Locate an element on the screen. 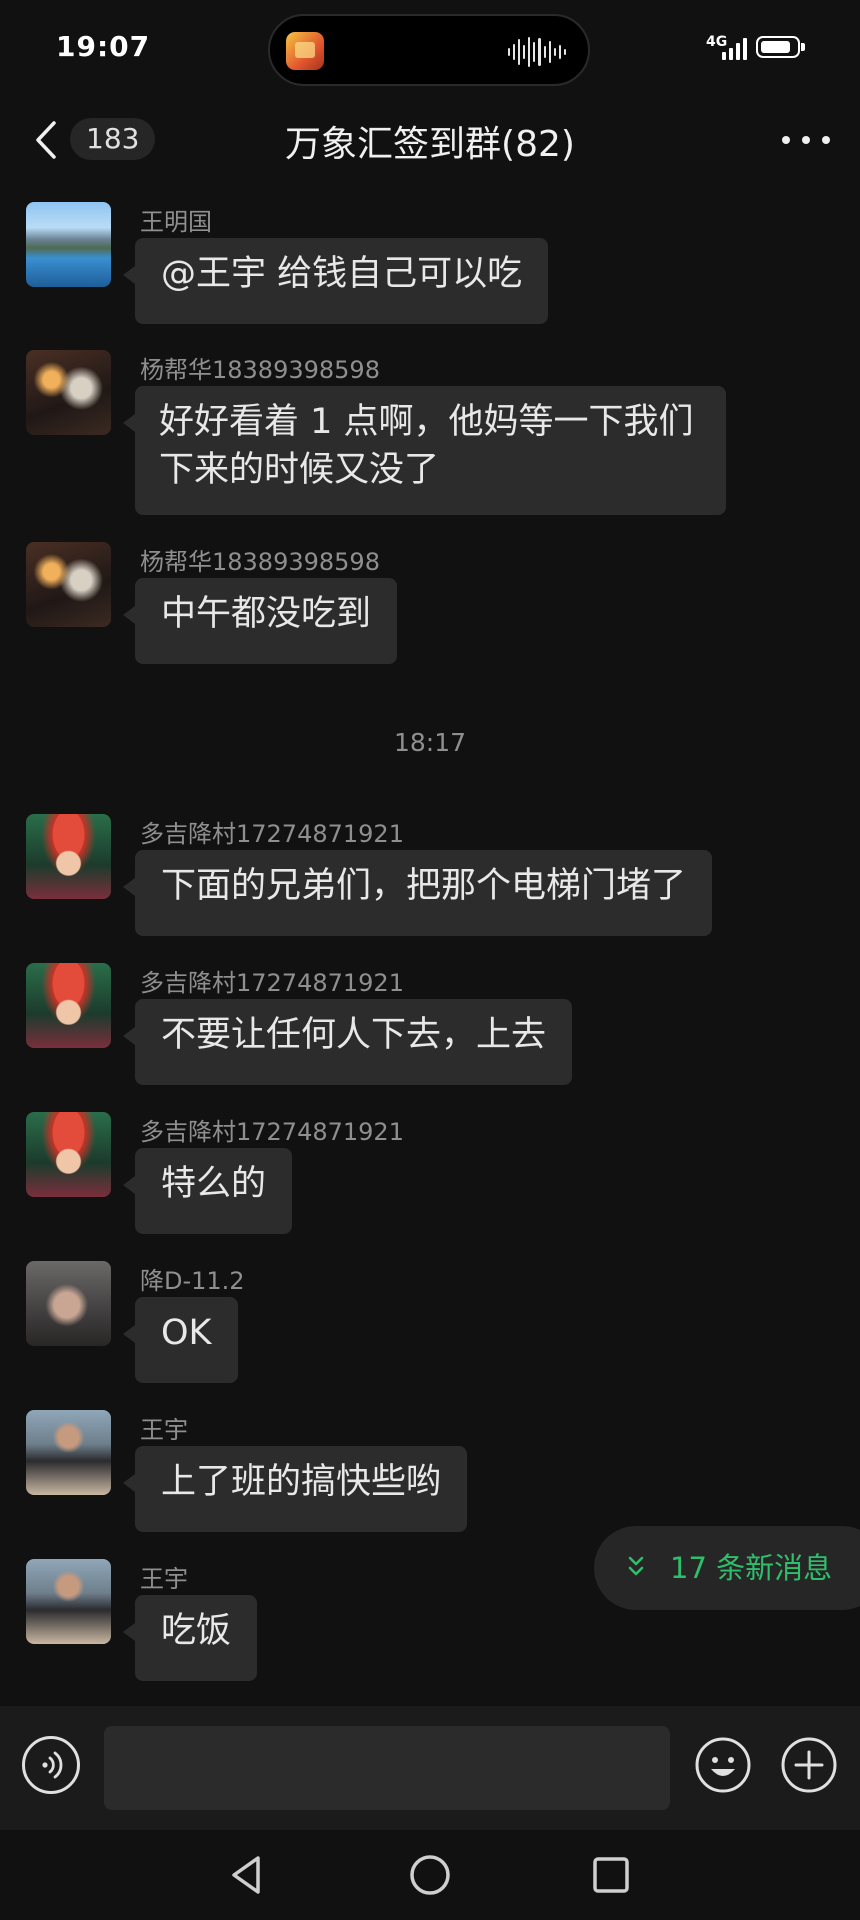  voice-icon is located at coordinates (52, 1765).